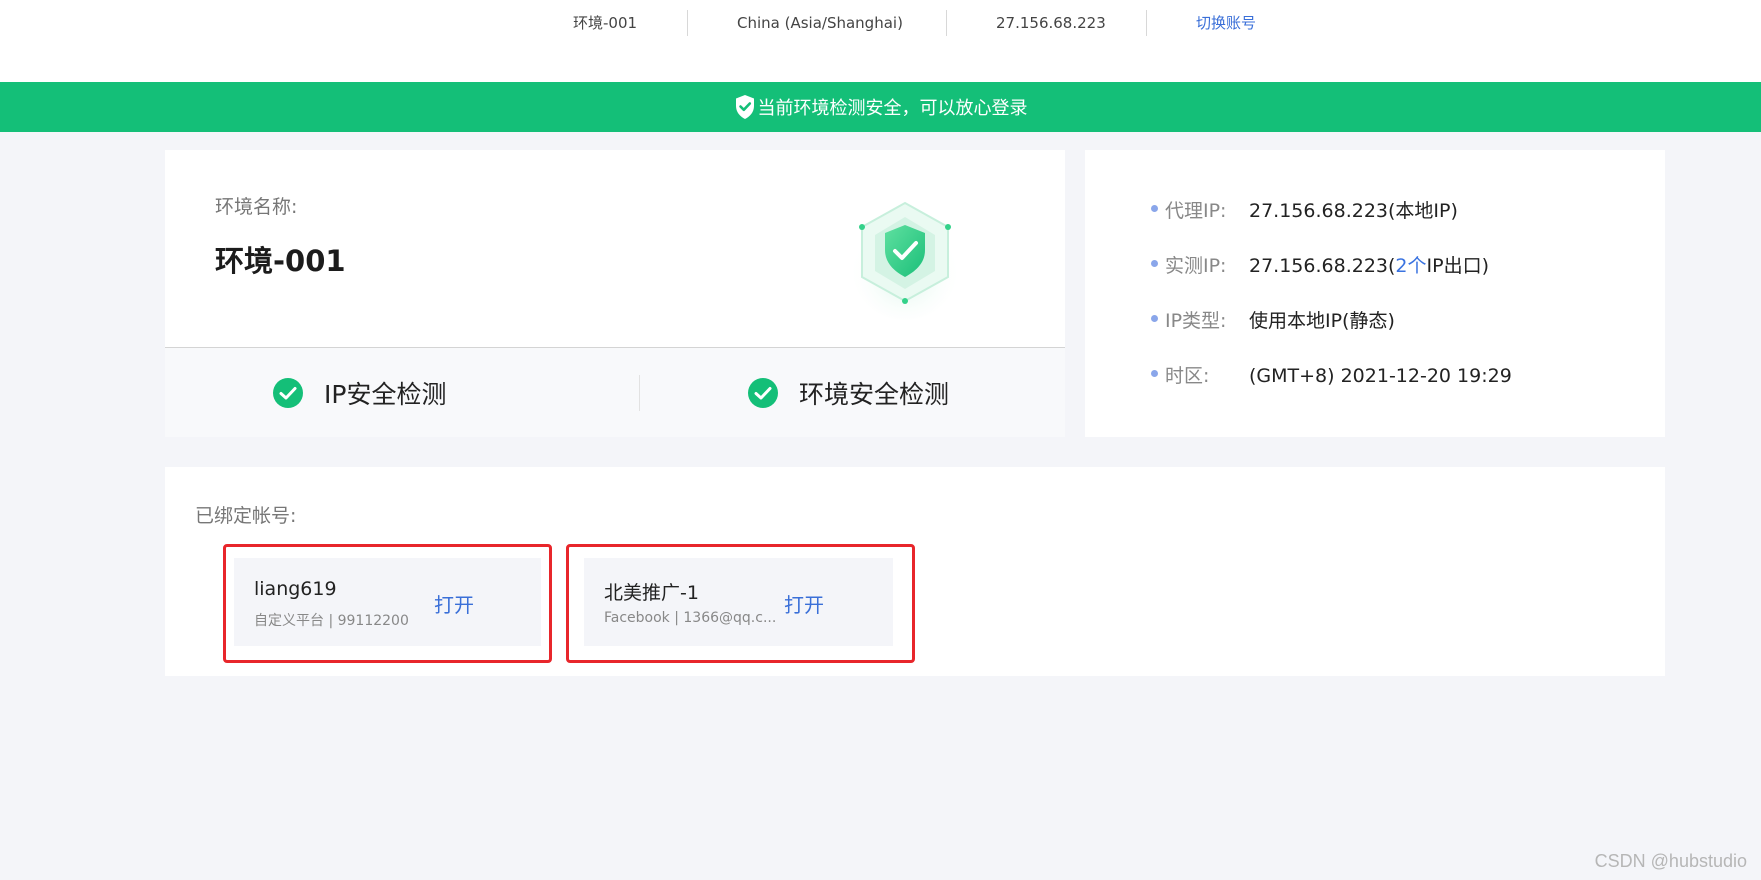  I want to click on proxy-ip-value: 27.156.68.223(本地IP), so click(1353, 211).